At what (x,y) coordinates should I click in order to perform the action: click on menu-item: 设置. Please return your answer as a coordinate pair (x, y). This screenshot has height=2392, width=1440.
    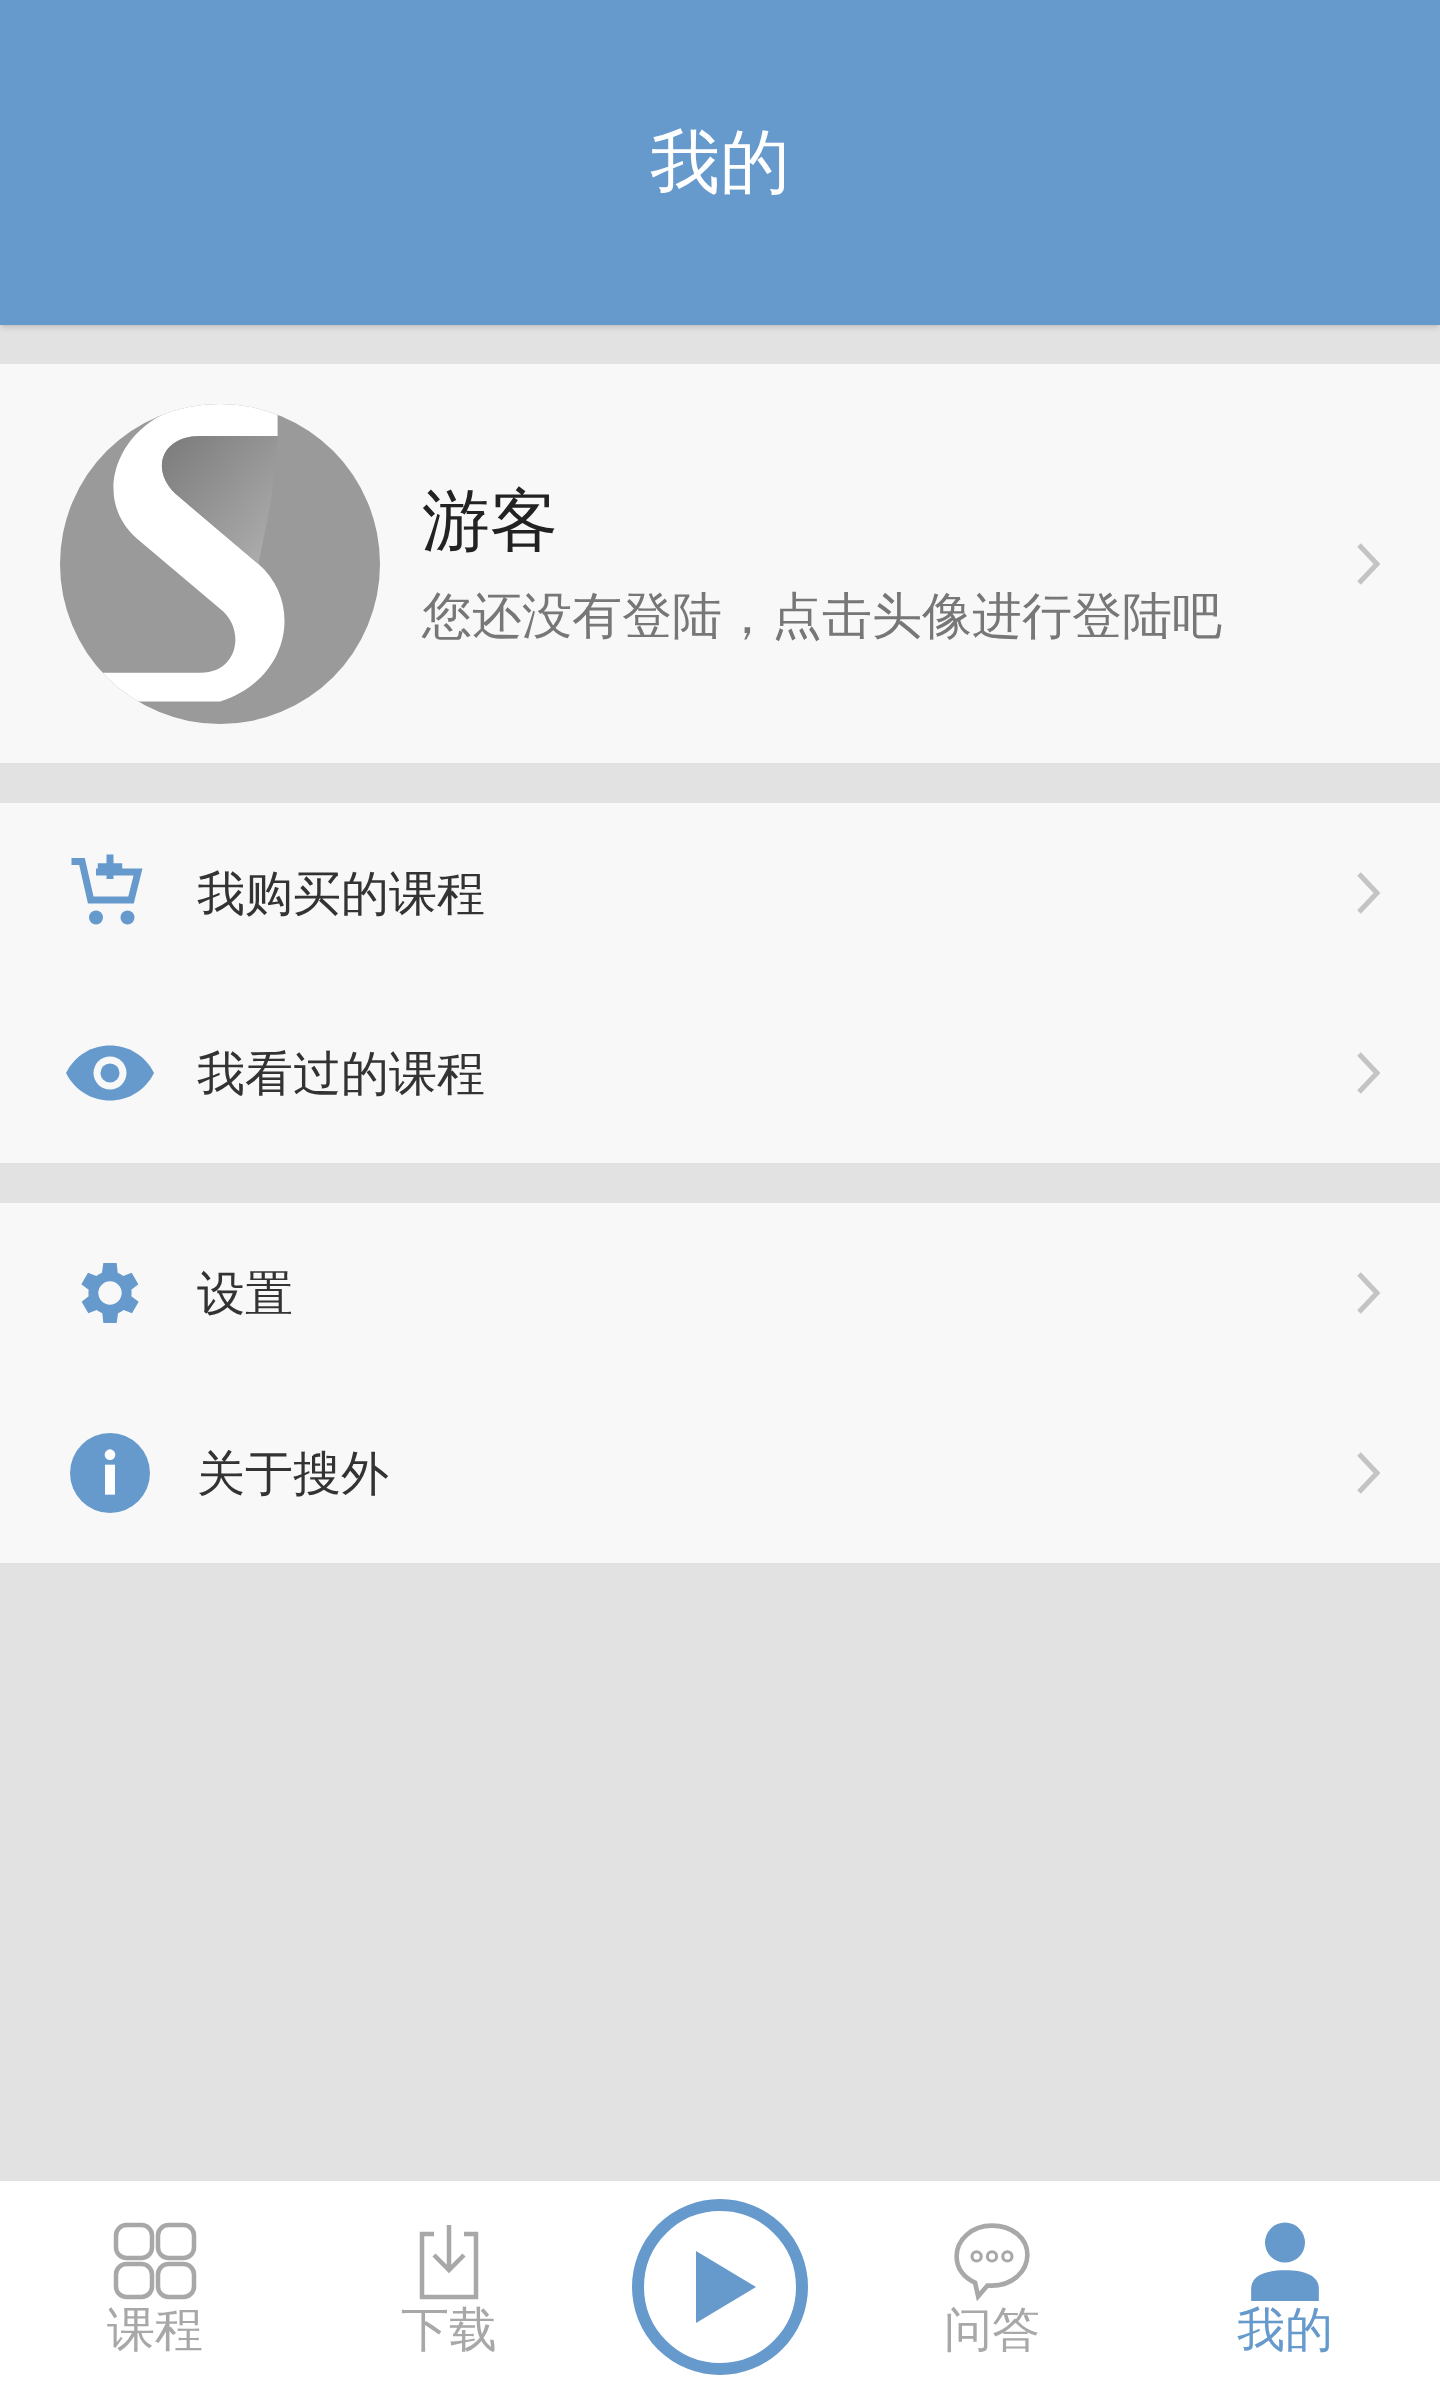
    Looking at the image, I should click on (720, 1293).